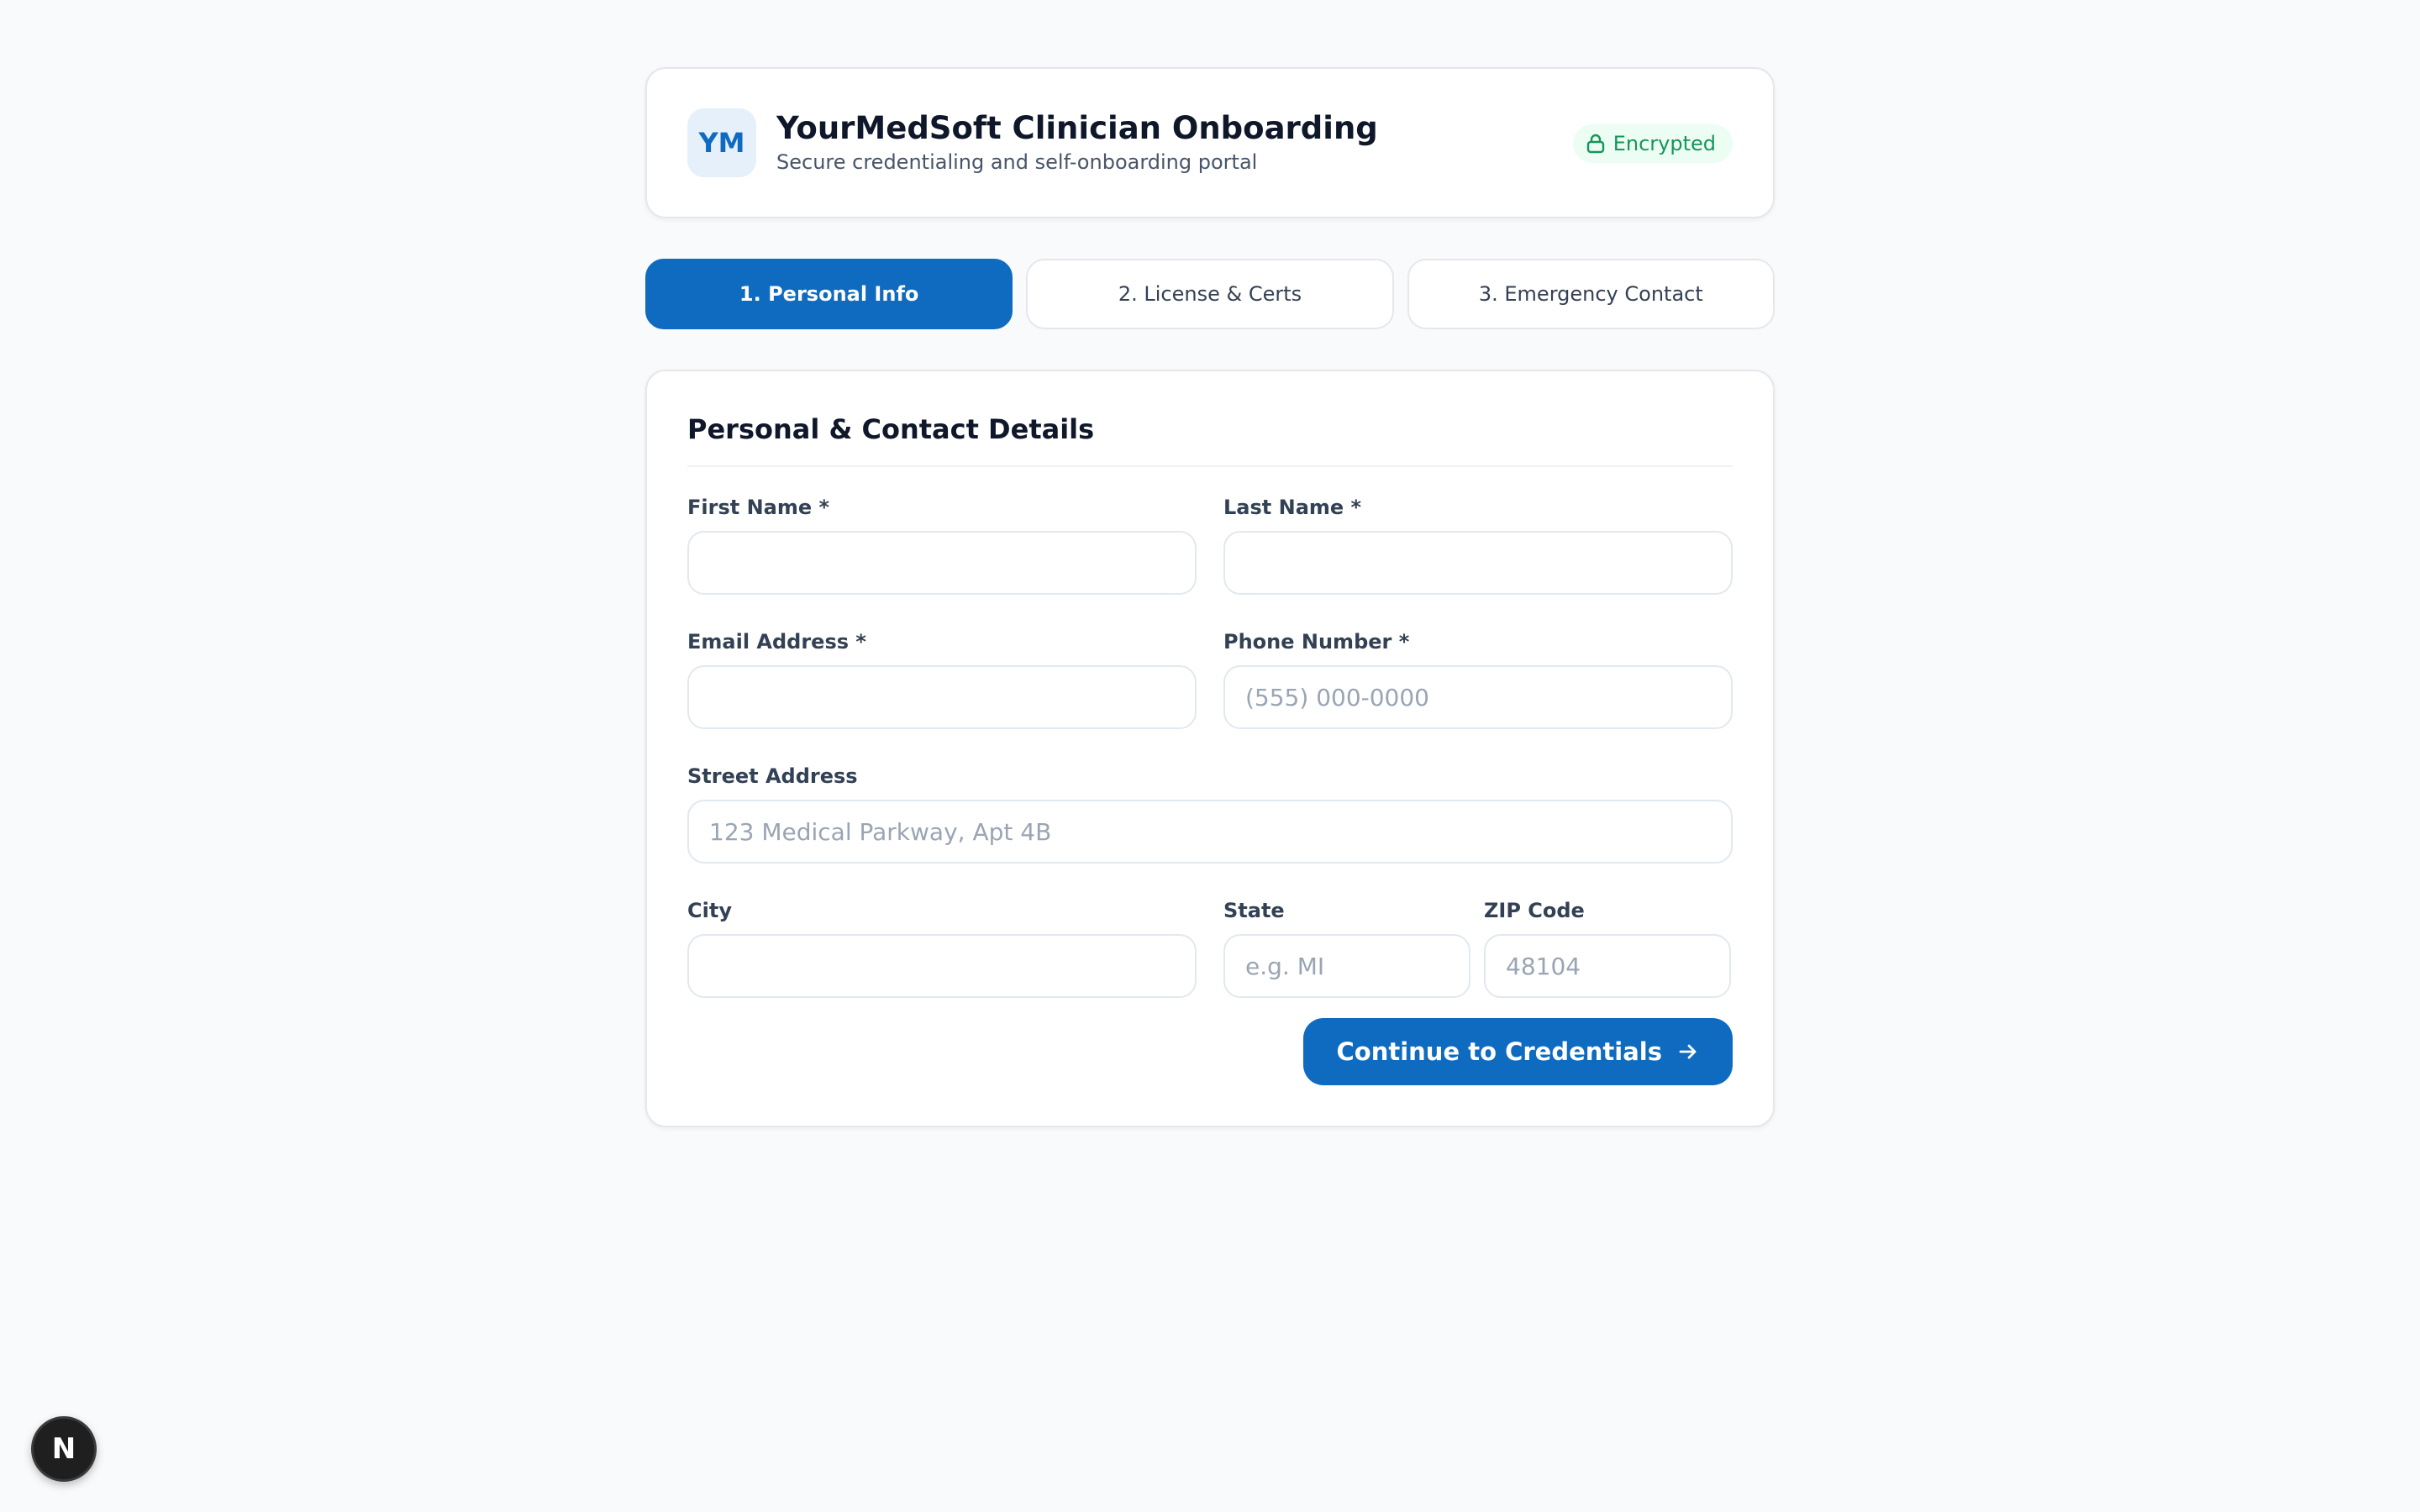  I want to click on phone-field: Phone Number *, so click(1478, 678).